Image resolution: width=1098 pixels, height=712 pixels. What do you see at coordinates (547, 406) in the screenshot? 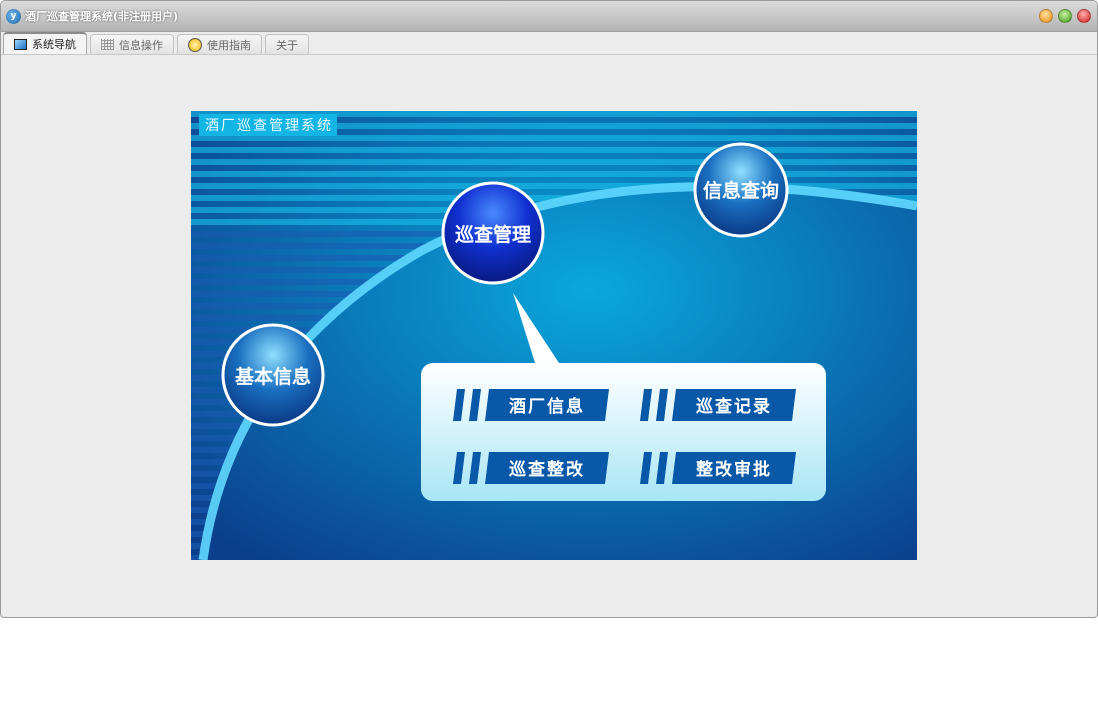
I see `menu-item-label: 酒厂信息` at bounding box center [547, 406].